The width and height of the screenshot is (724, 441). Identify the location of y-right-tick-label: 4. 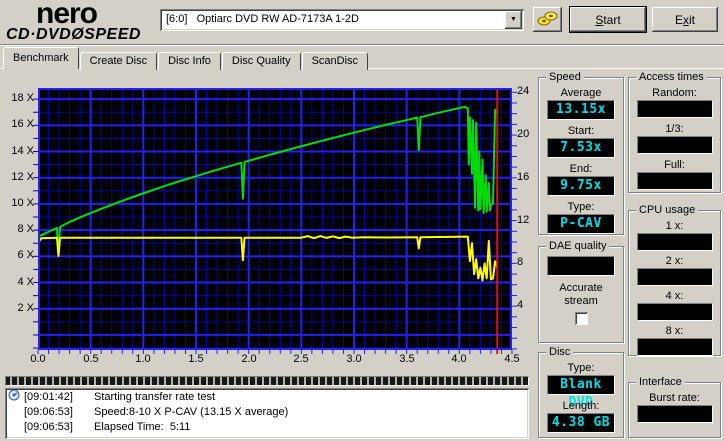
(520, 305).